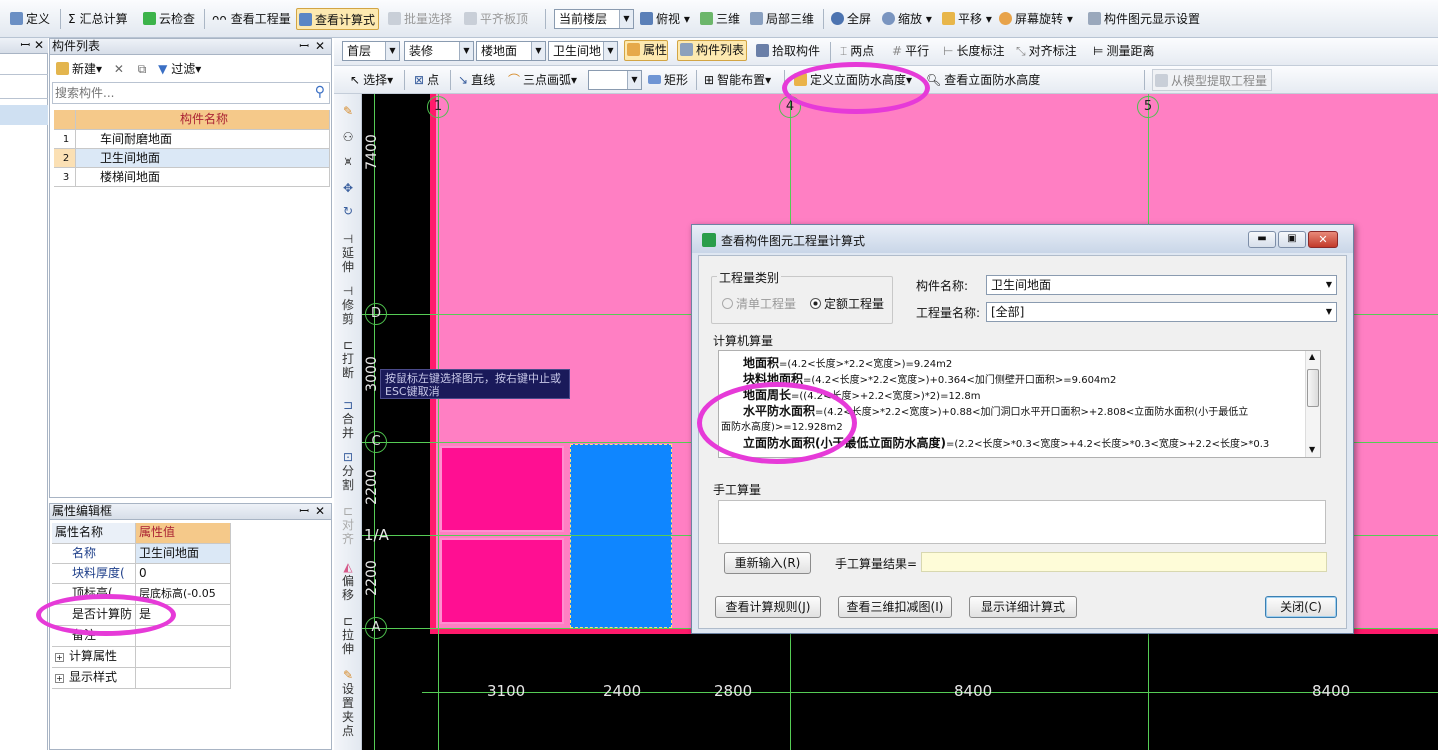 Image resolution: width=1438 pixels, height=750 pixels. What do you see at coordinates (348, 703) in the screenshot?
I see `grip-tool: ✎ 设置夹点` at bounding box center [348, 703].